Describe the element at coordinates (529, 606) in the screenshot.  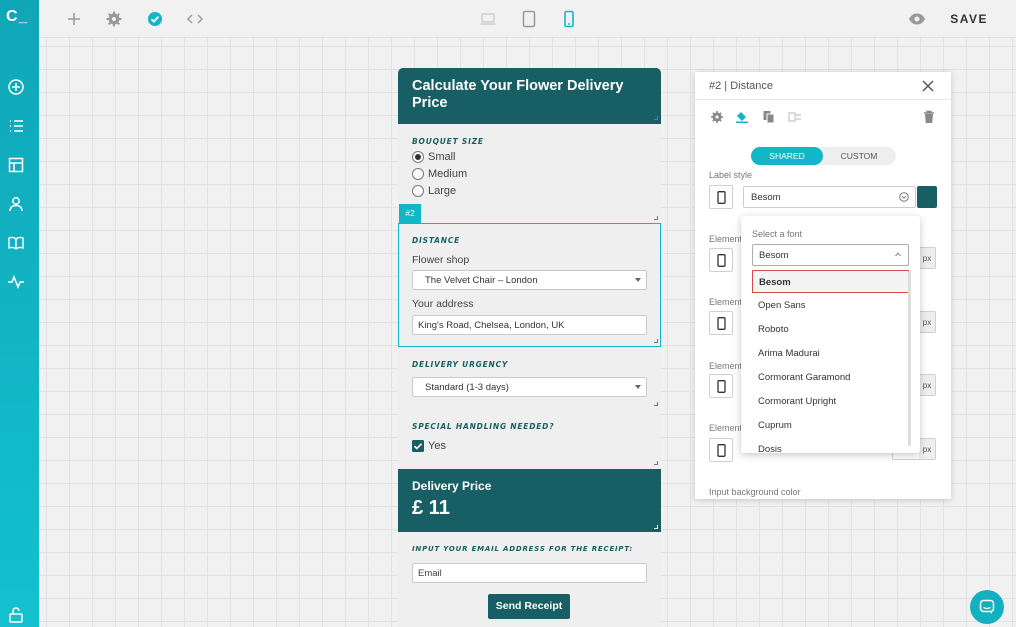
I see `send-receipt-button: Send Receipt` at that location.